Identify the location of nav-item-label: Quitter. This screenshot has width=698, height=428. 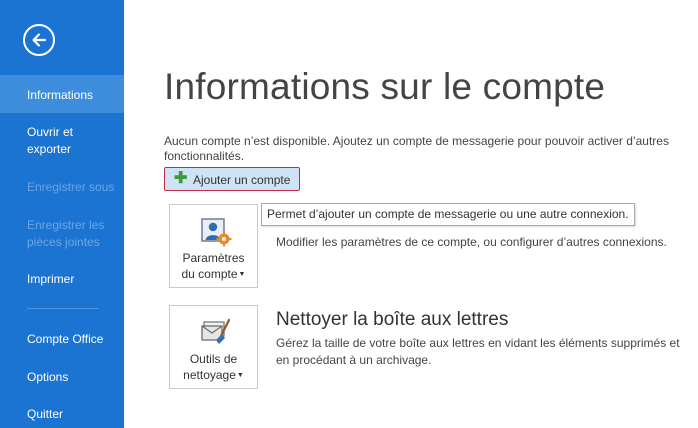
(45, 414).